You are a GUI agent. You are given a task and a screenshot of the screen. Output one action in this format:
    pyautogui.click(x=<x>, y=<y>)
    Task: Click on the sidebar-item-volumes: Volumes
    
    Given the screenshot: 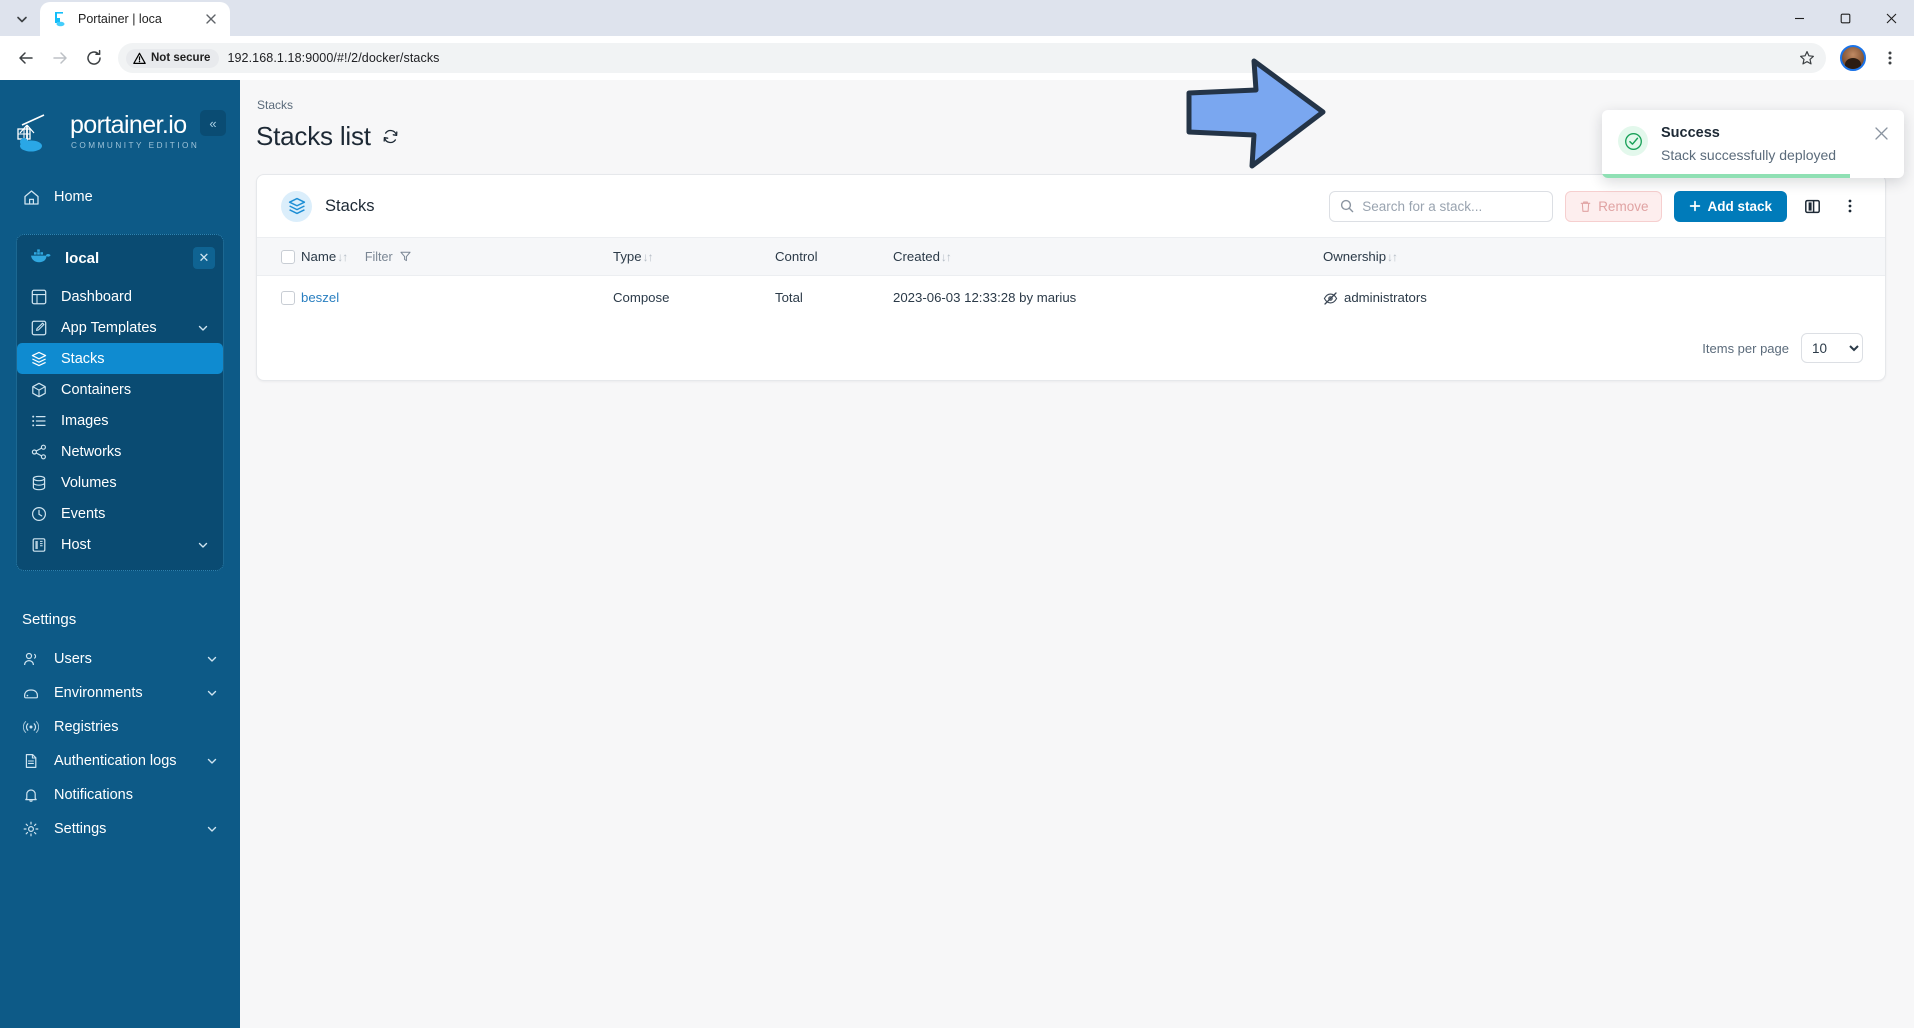 What is the action you would take?
    pyautogui.click(x=120, y=482)
    